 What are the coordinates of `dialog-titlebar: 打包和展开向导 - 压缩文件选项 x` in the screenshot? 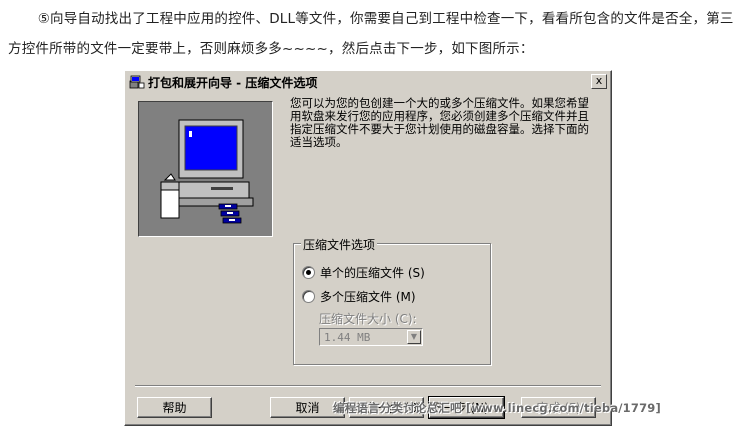 It's located at (368, 82).